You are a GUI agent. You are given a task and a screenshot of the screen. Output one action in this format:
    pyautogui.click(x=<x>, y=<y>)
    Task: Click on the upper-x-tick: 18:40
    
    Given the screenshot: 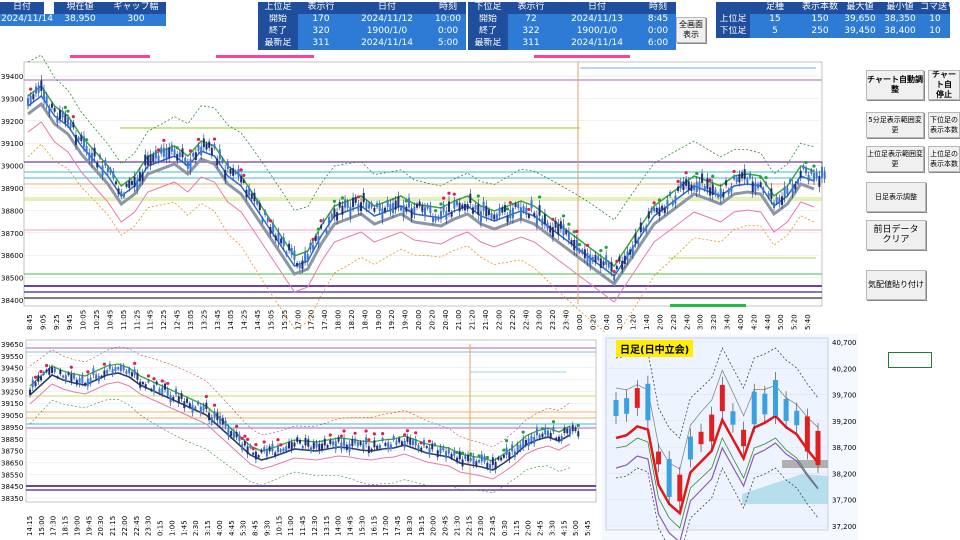 What is the action you would take?
    pyautogui.click(x=365, y=320)
    